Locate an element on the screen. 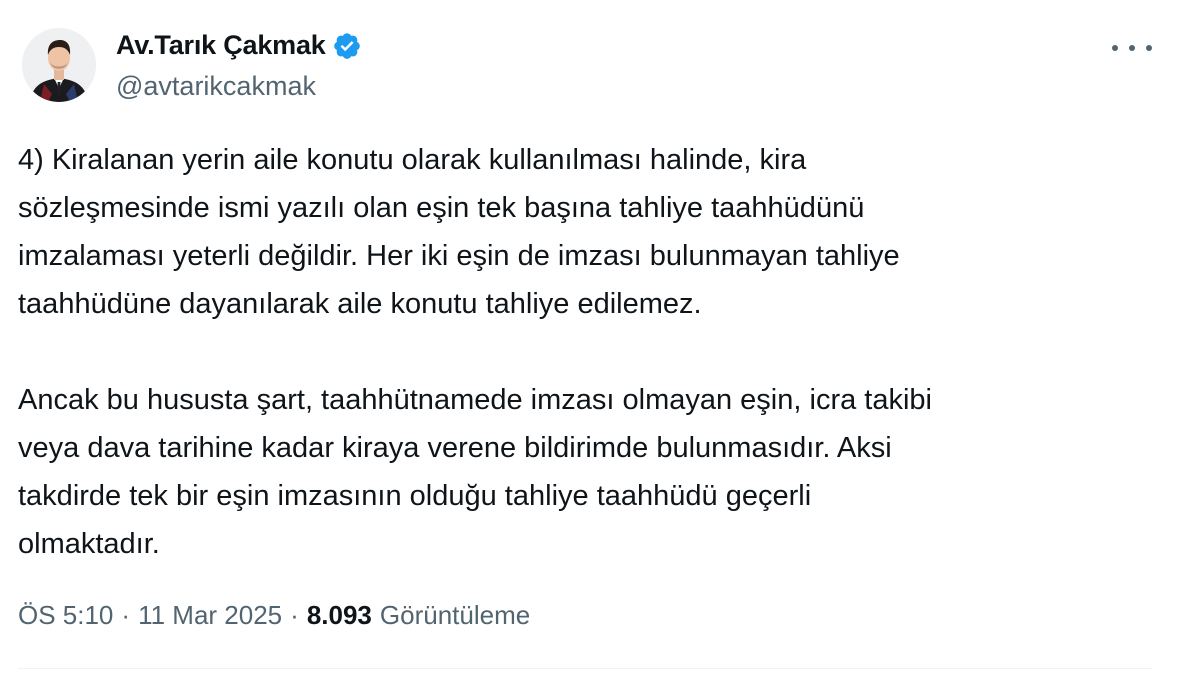  verified-badge-icon is located at coordinates (347, 46).